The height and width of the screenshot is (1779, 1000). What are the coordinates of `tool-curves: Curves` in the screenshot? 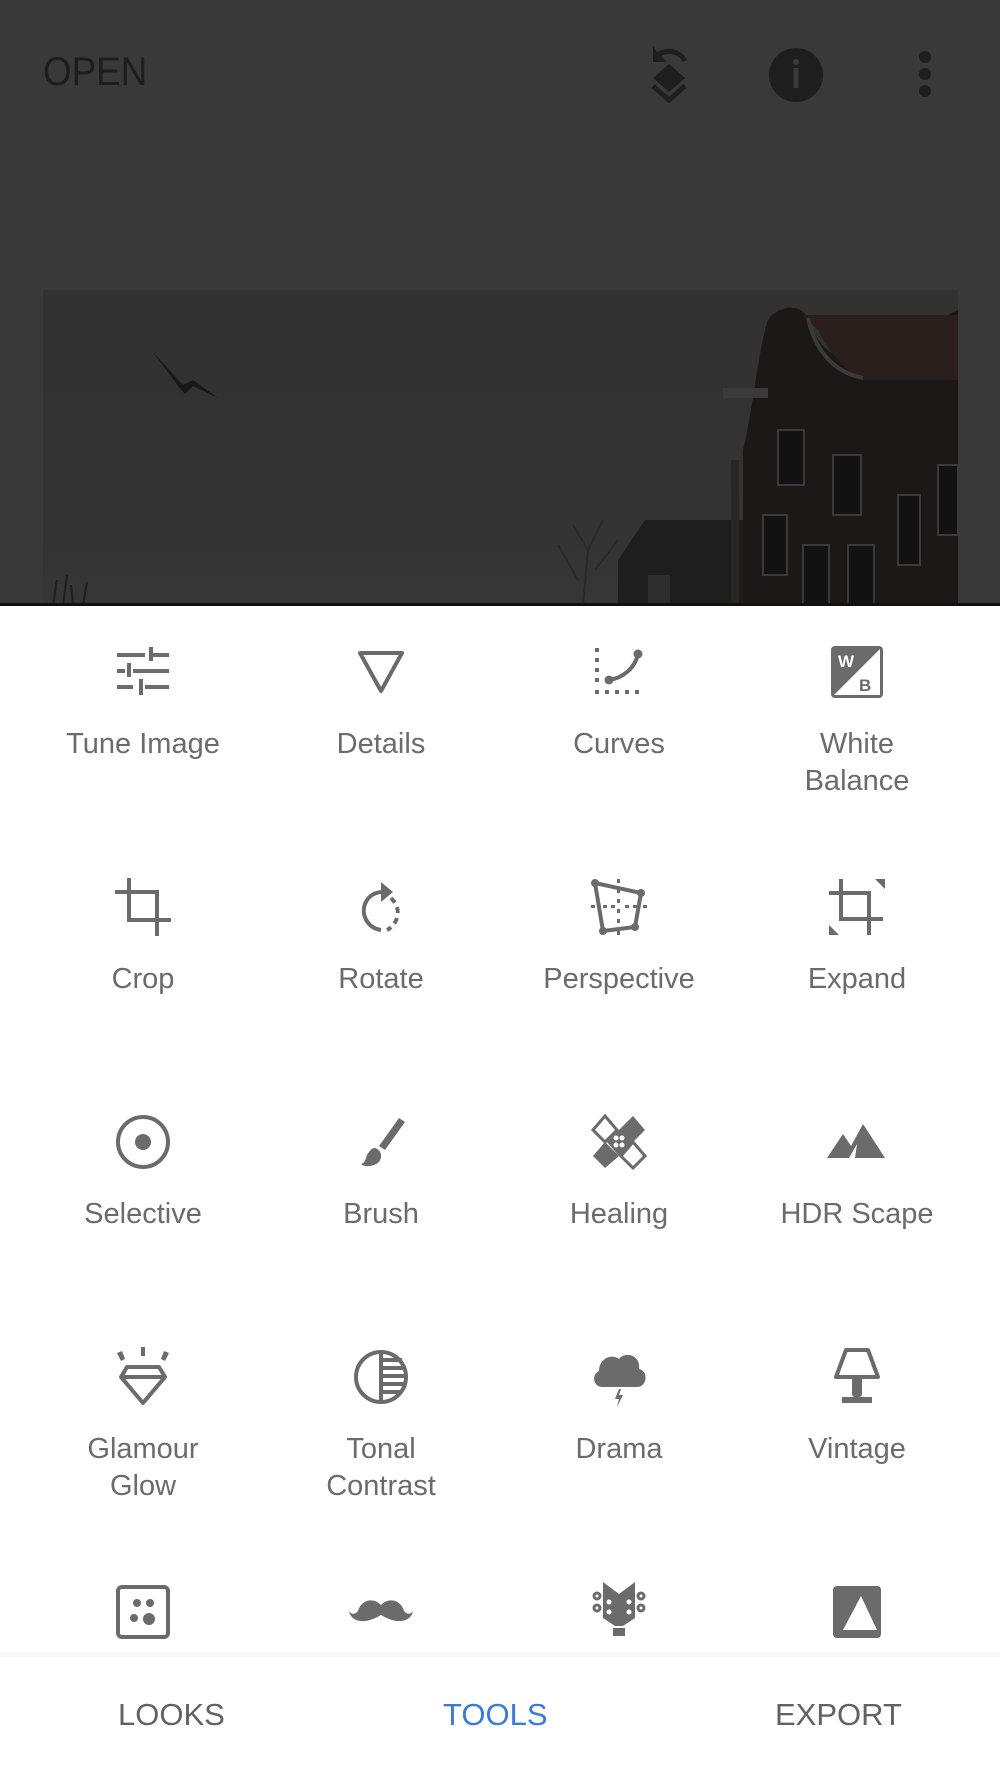 It's located at (619, 723).